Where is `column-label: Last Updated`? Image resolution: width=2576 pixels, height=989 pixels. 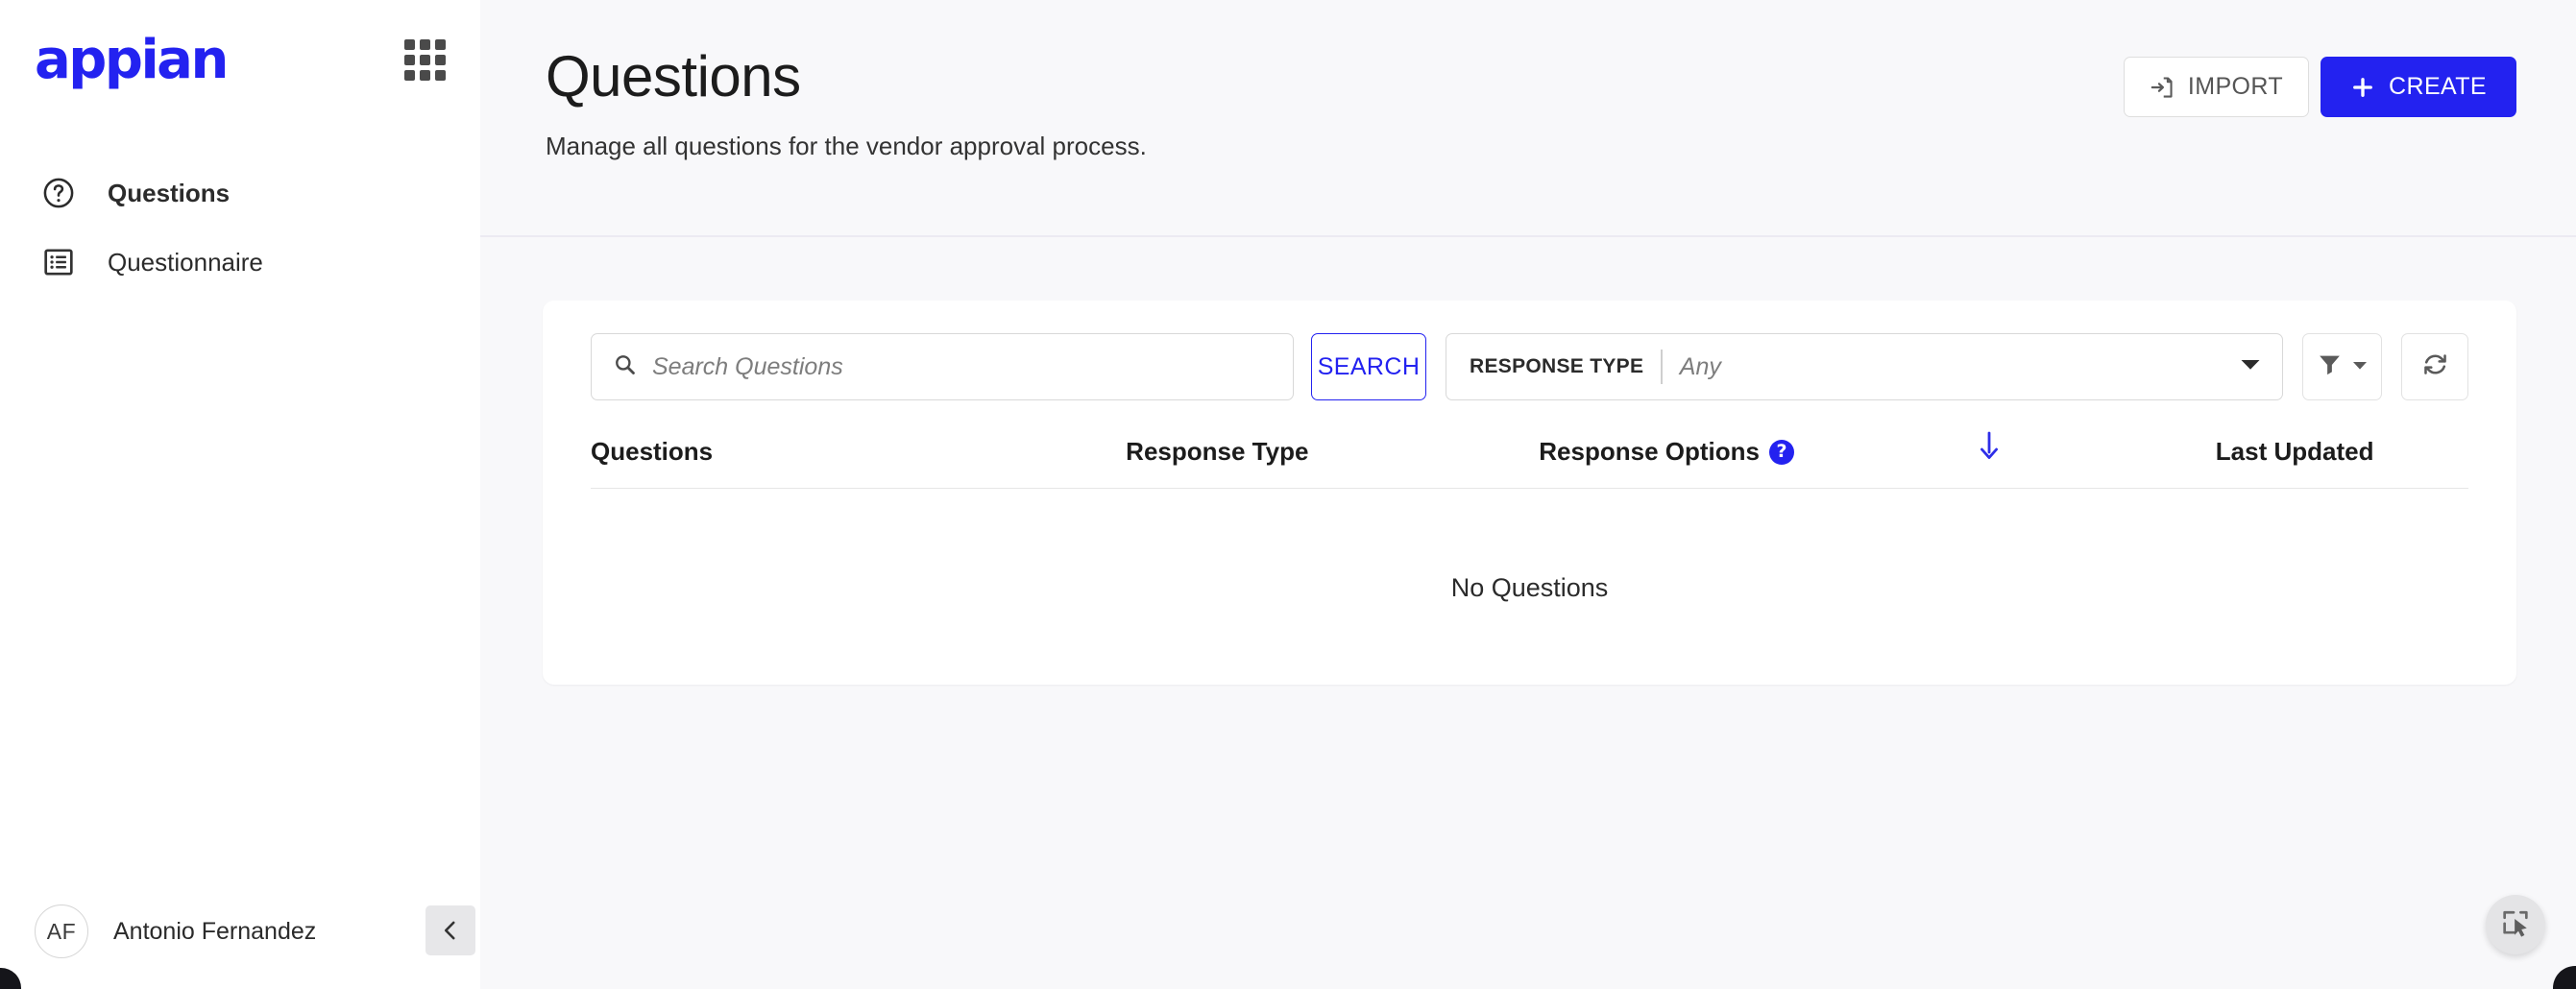
column-label: Last Updated is located at coordinates (2295, 452).